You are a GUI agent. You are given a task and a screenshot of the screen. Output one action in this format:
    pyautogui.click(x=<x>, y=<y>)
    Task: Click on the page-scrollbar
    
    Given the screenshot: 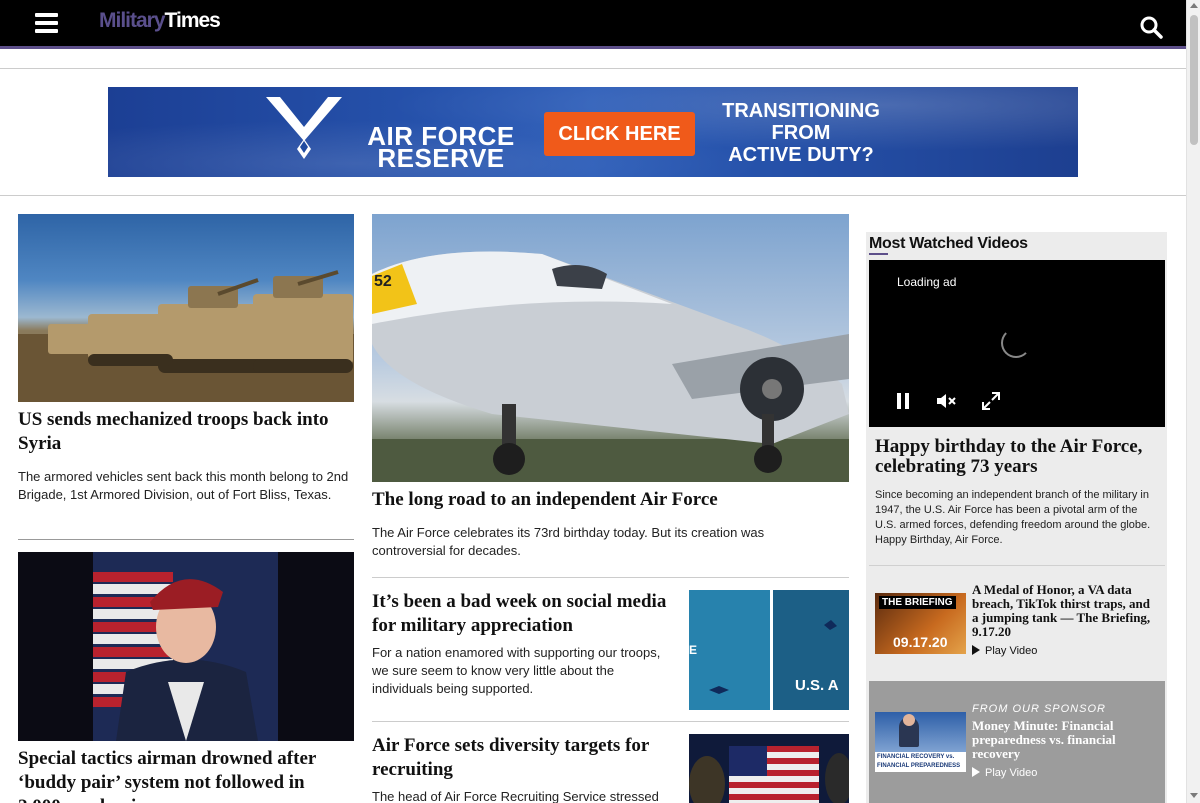 What is the action you would take?
    pyautogui.click(x=1193, y=401)
    